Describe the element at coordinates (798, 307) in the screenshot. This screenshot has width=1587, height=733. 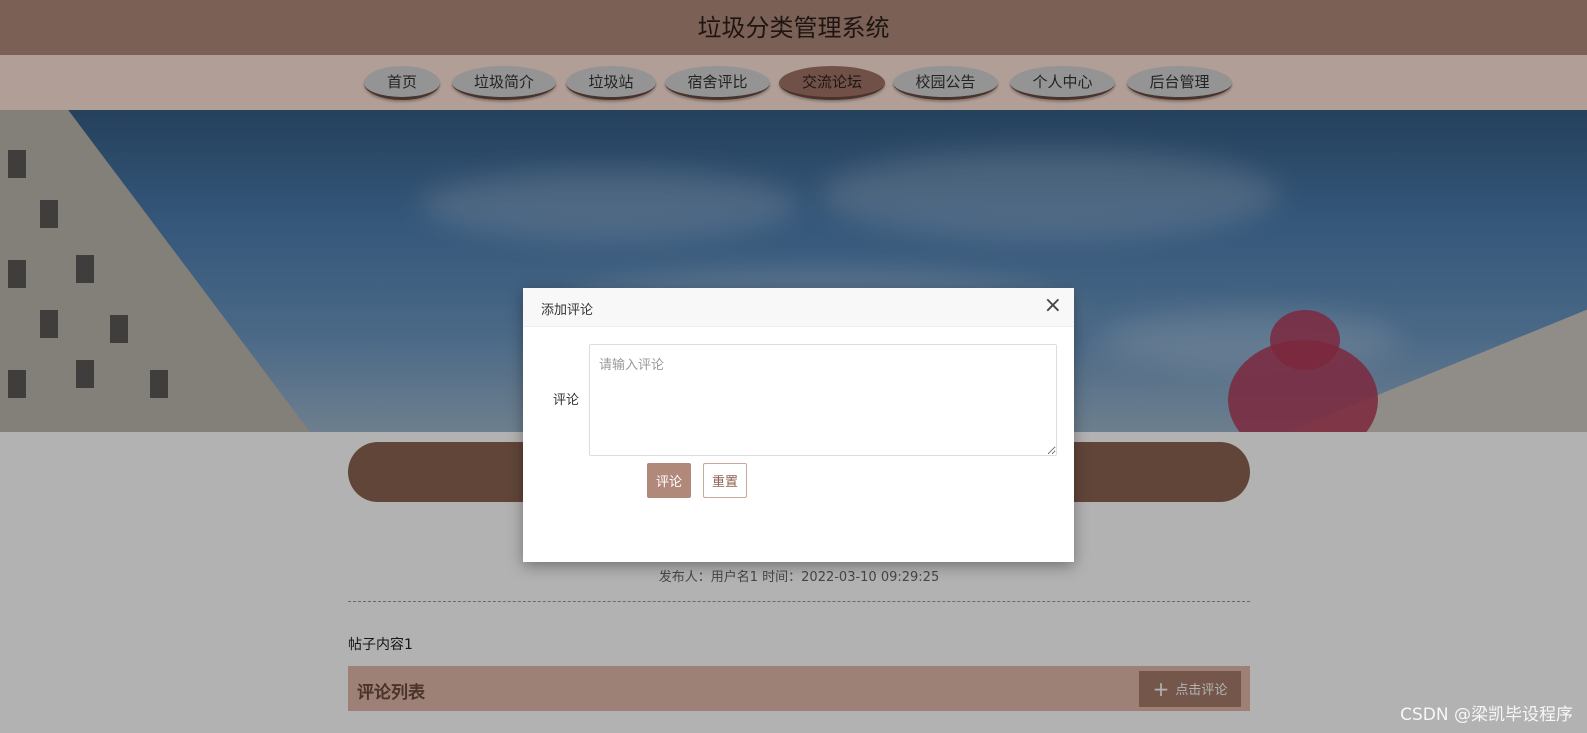
I see `dialog-header: 添加评论 ×` at that location.